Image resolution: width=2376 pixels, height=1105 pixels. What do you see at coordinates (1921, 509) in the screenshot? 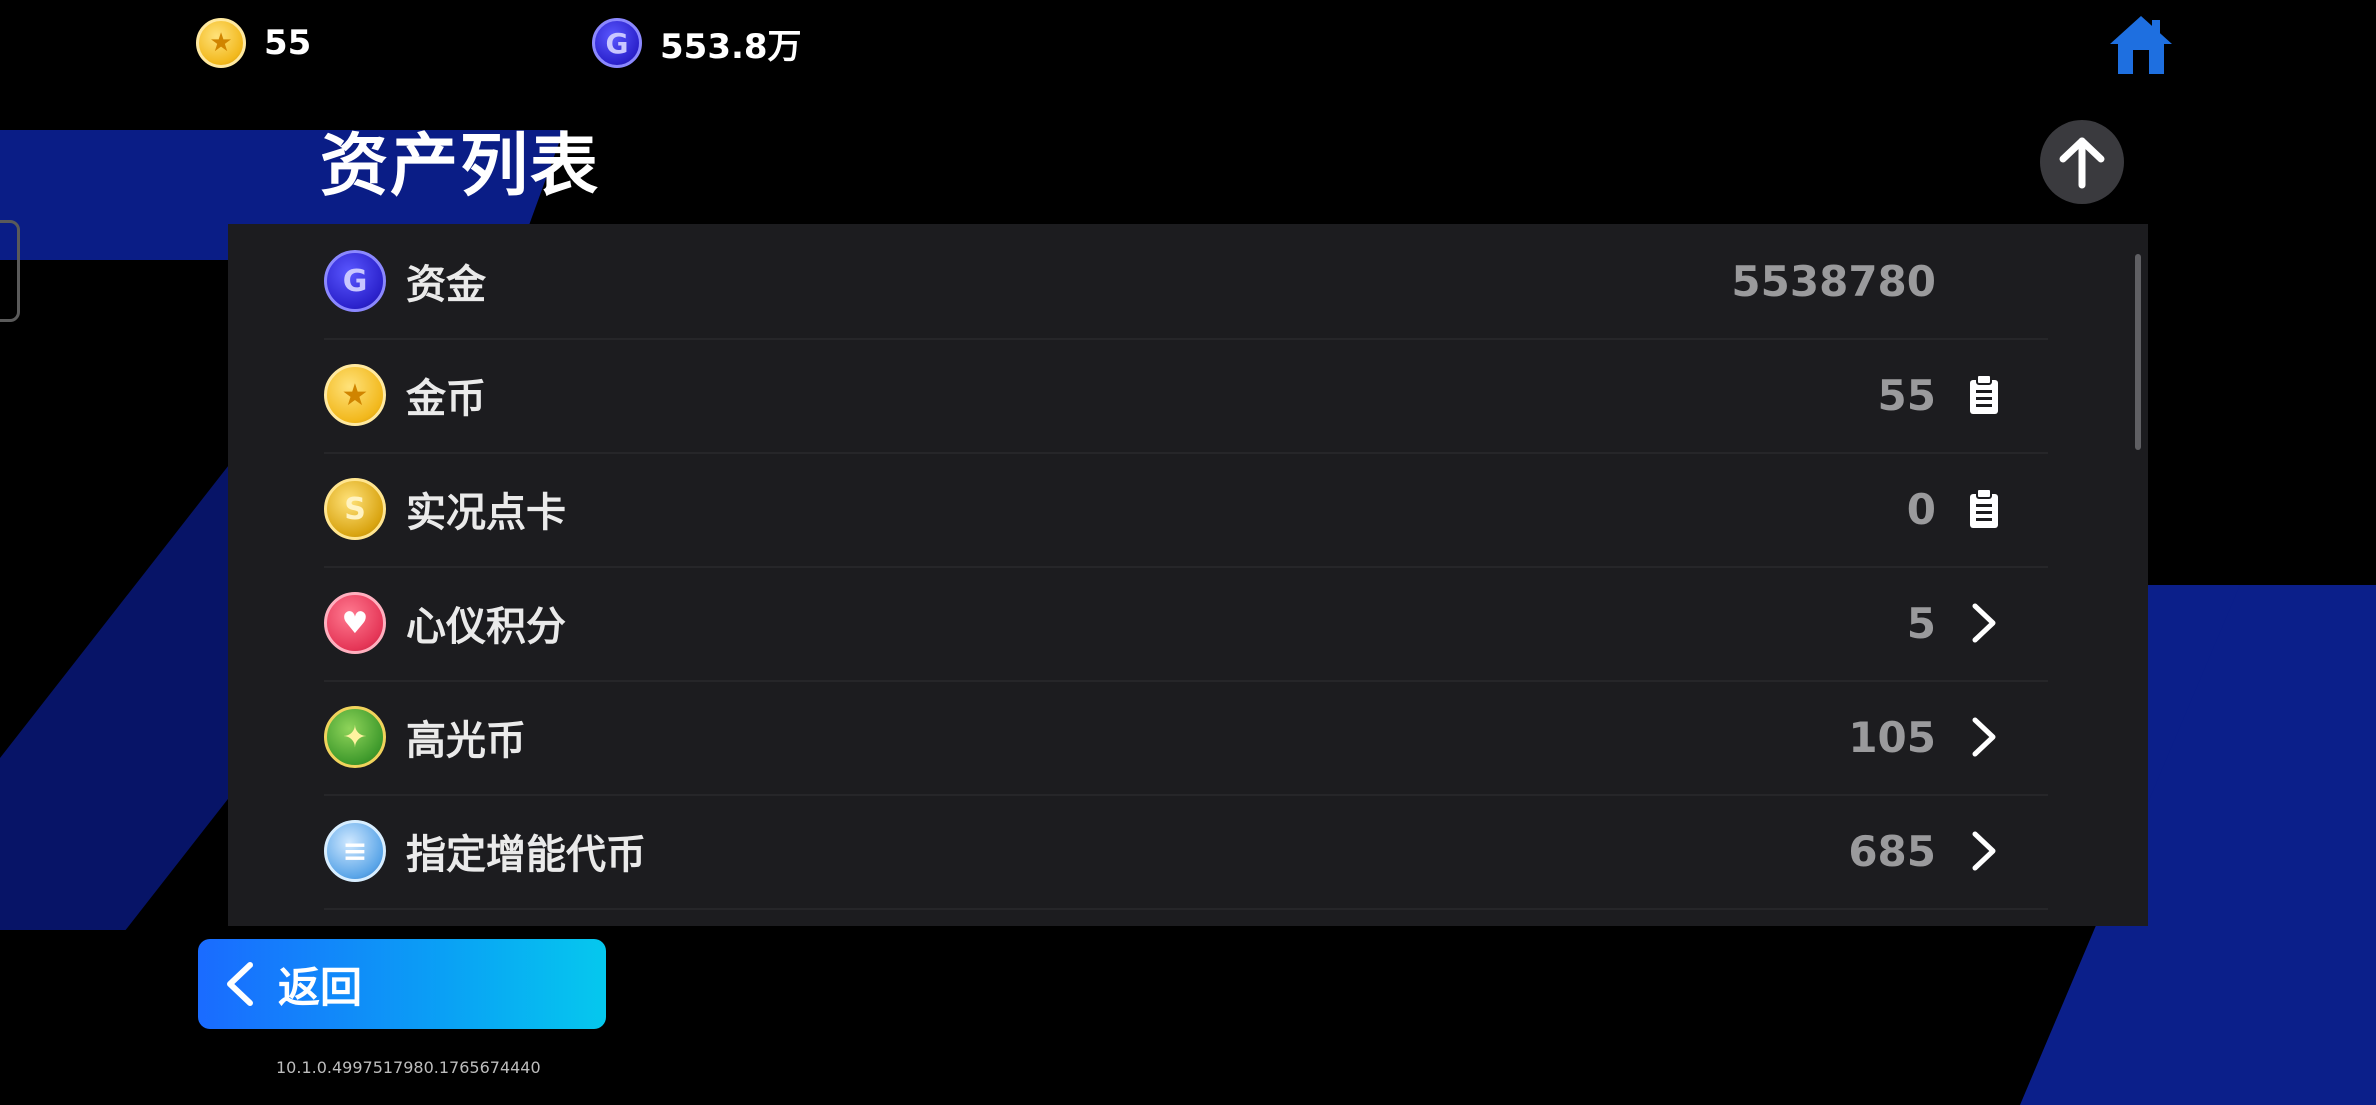
I see `asset-value: 0` at bounding box center [1921, 509].